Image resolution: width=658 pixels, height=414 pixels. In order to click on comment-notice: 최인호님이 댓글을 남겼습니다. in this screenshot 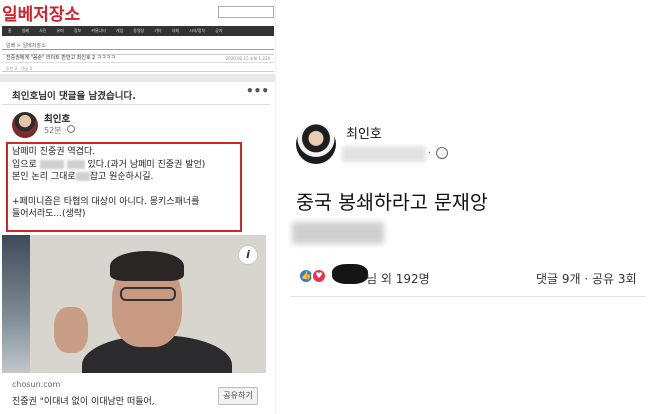, I will do `click(74, 96)`.